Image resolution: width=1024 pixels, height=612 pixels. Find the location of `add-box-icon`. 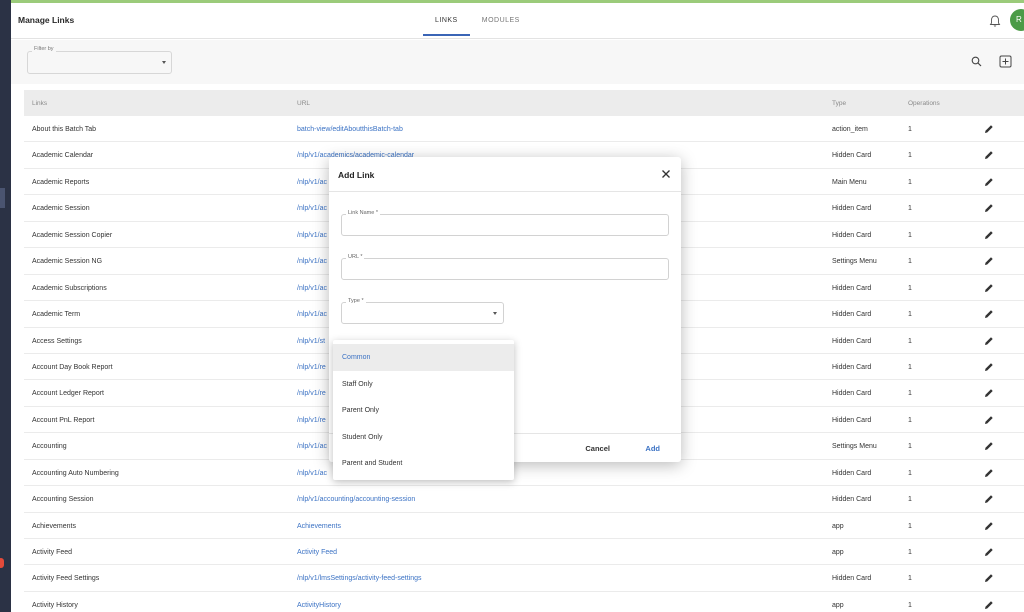

add-box-icon is located at coordinates (1005, 61).